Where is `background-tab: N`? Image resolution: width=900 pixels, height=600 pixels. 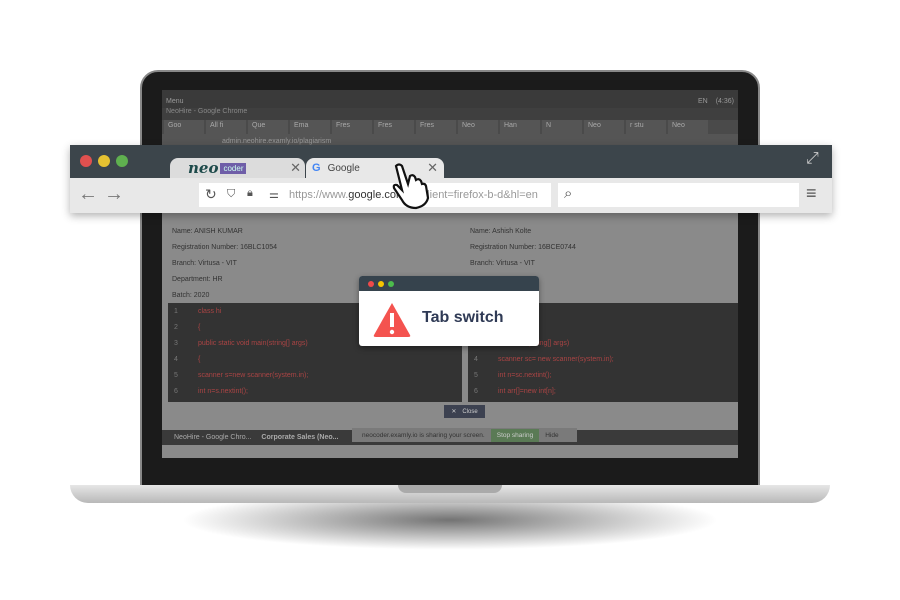
background-tab: N is located at coordinates (562, 127).